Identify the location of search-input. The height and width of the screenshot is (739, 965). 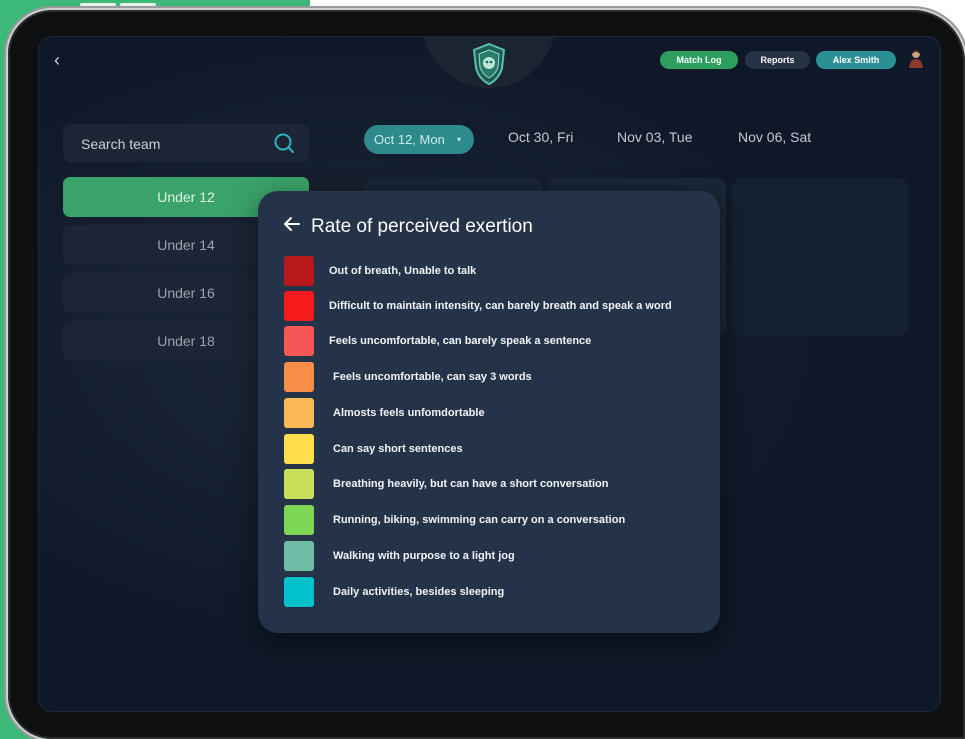
(176, 144).